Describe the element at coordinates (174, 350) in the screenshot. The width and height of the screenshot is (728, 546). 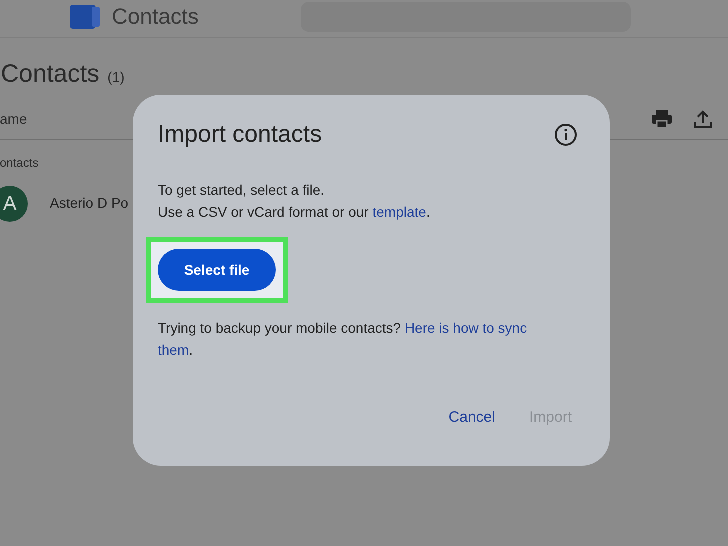
I see `sync-link: them` at that location.